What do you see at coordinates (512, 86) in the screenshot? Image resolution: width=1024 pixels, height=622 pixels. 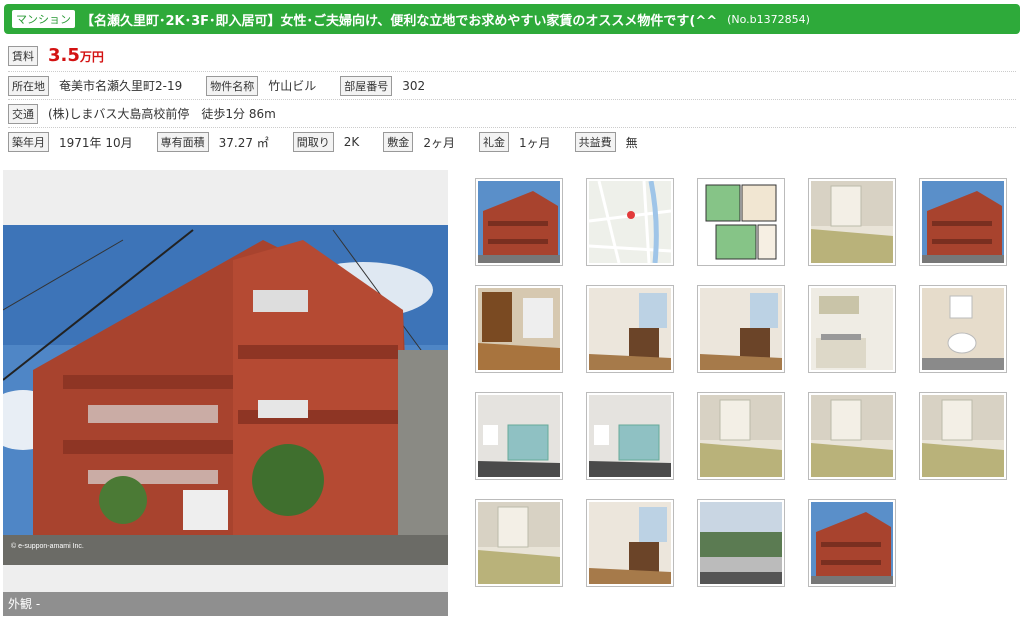 I see `location-row: 所在地 奄美市名瀬久里町2-19 物件名称 竹山ビル 部屋番号 302` at bounding box center [512, 86].